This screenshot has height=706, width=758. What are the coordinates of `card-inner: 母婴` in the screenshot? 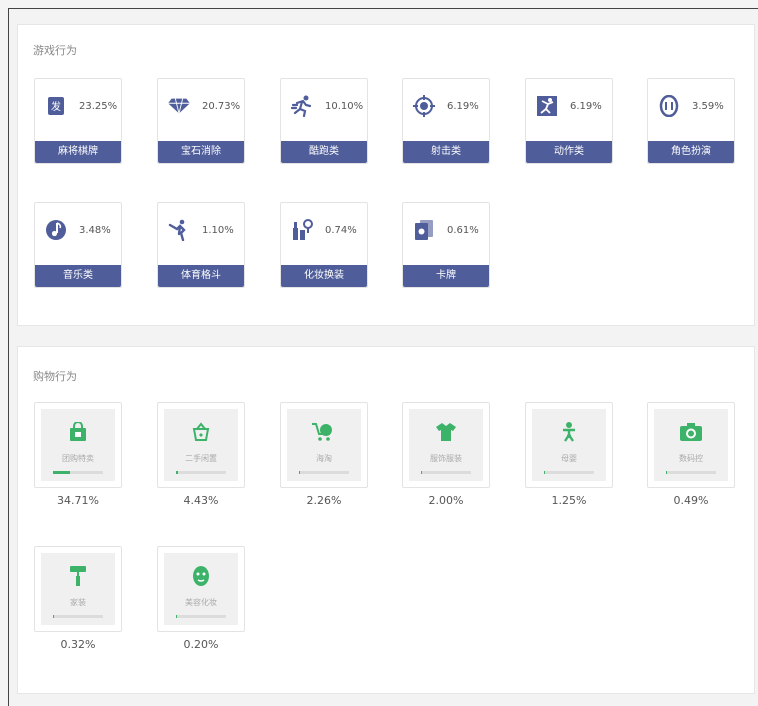 It's located at (569, 445).